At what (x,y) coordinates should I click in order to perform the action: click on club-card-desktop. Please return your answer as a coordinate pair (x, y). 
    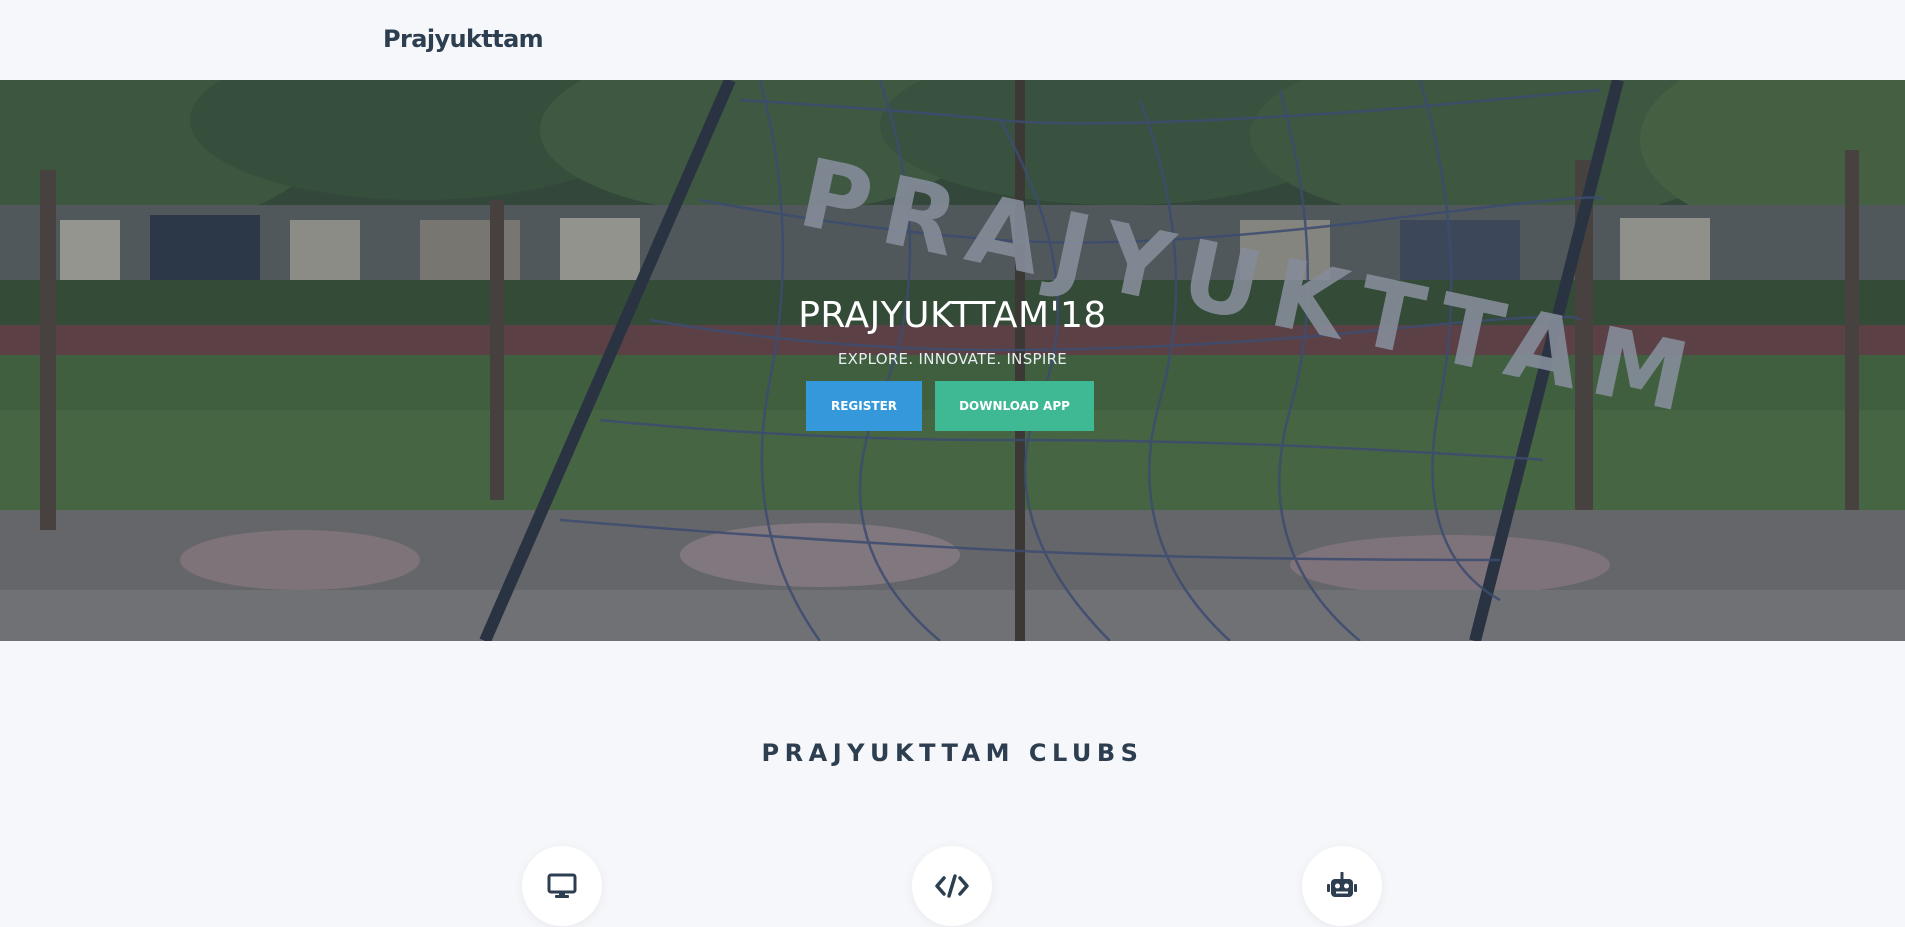
    Looking at the image, I should click on (562, 886).